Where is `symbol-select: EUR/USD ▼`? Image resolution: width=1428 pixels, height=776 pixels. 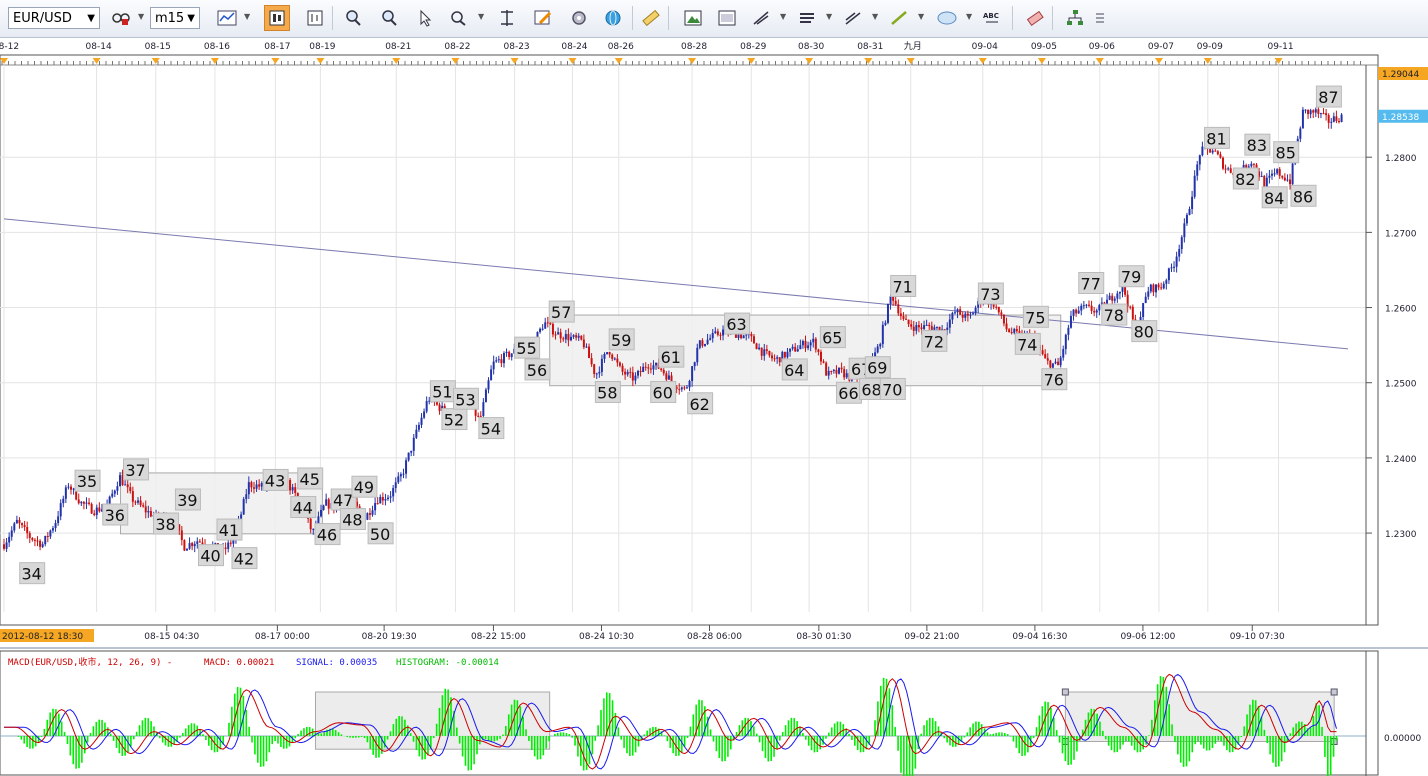 symbol-select: EUR/USD ▼ is located at coordinates (54, 18).